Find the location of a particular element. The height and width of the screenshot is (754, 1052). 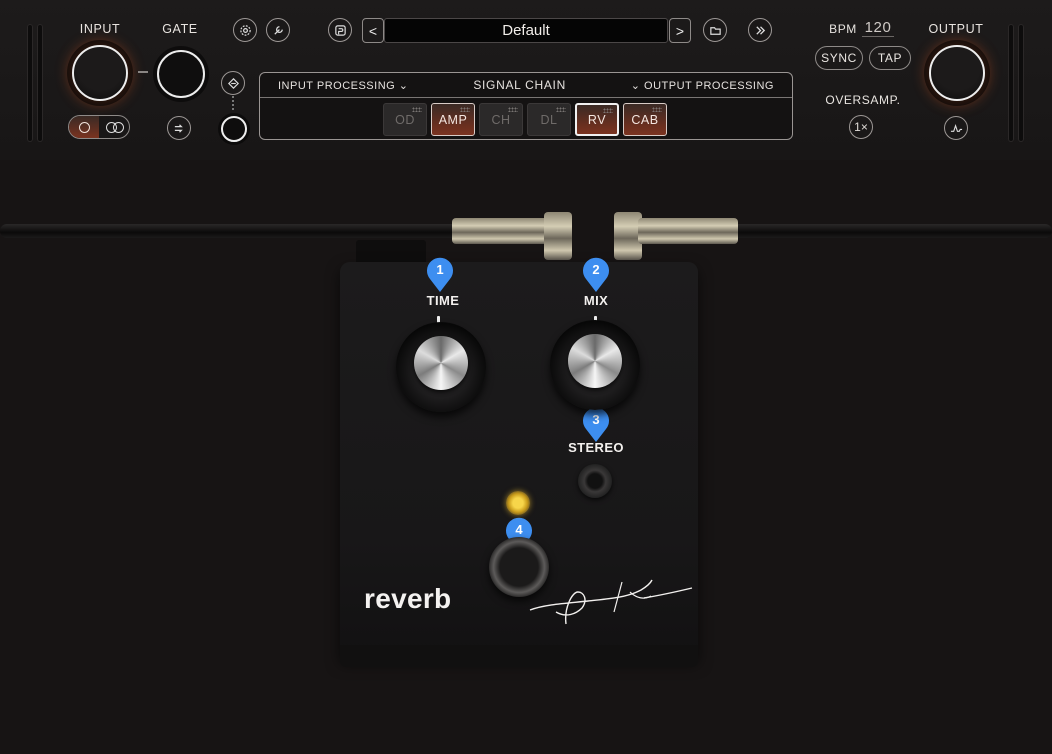

mono-stereo-toggle is located at coordinates (99, 127).